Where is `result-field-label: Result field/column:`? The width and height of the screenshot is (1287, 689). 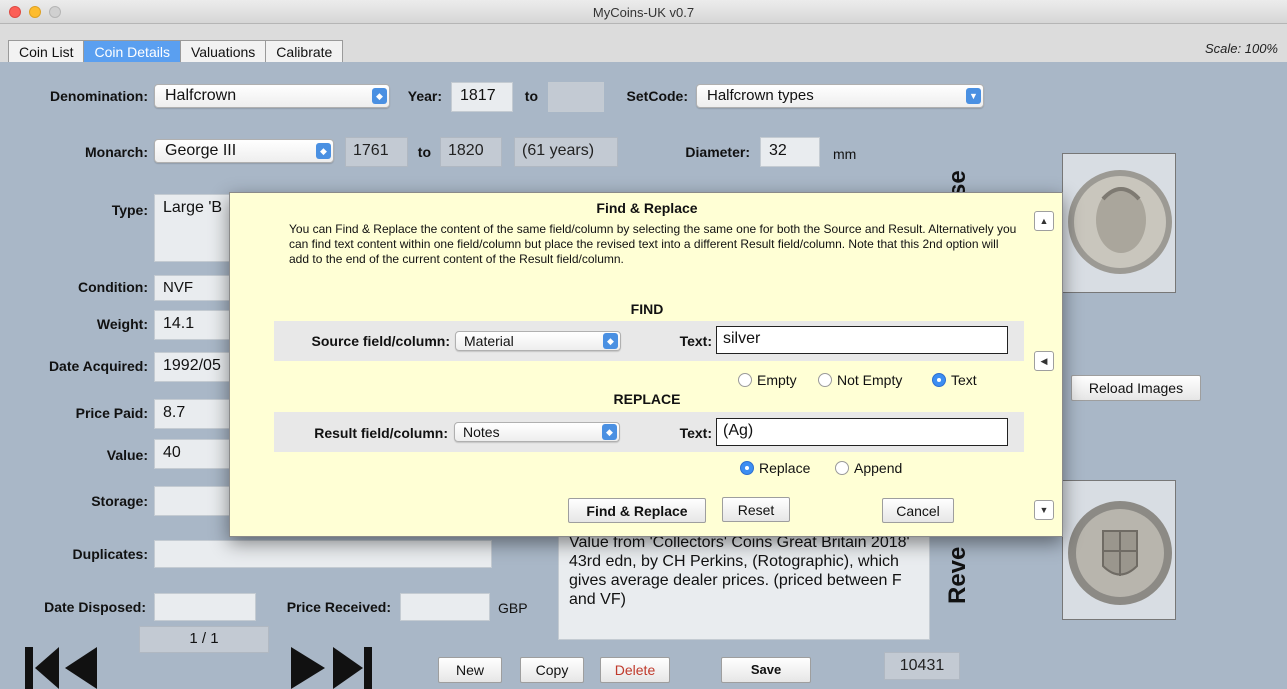
result-field-label: Result field/column: is located at coordinates (381, 433).